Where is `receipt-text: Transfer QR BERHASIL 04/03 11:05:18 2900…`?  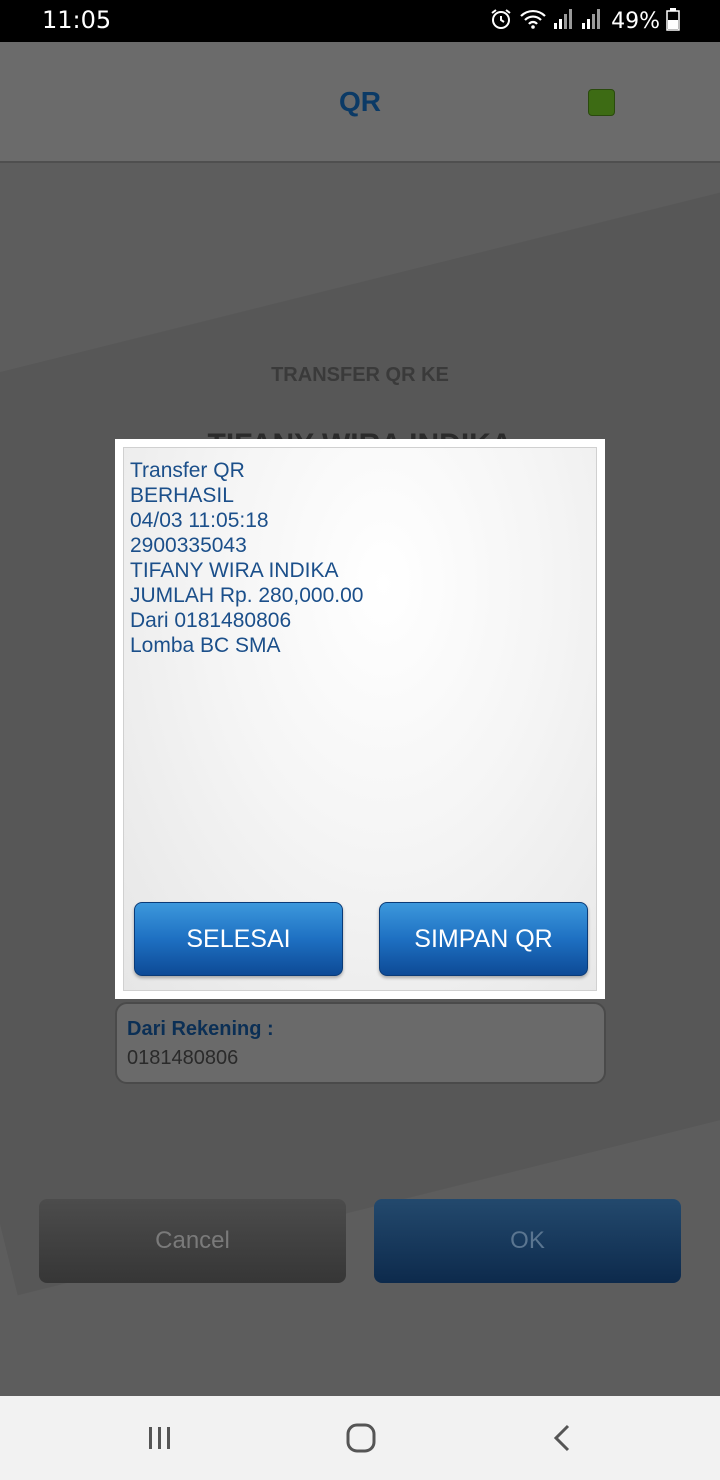 receipt-text: Transfer QR BERHASIL 04/03 11:05:18 2900… is located at coordinates (246, 558).